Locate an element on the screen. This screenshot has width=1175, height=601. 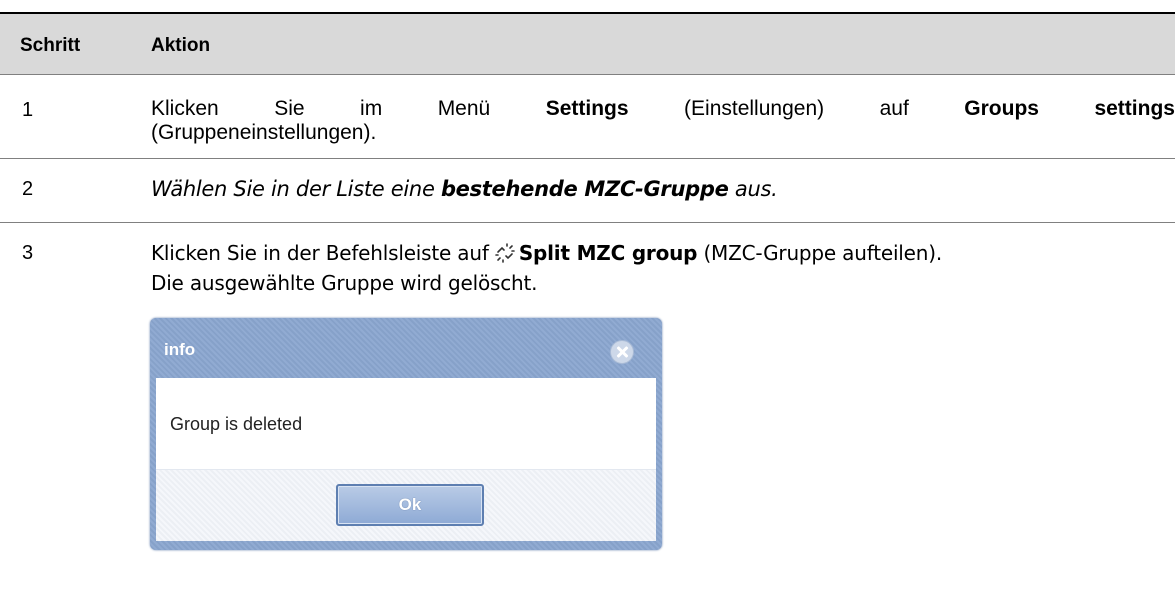
word: Sie is located at coordinates (289, 108).